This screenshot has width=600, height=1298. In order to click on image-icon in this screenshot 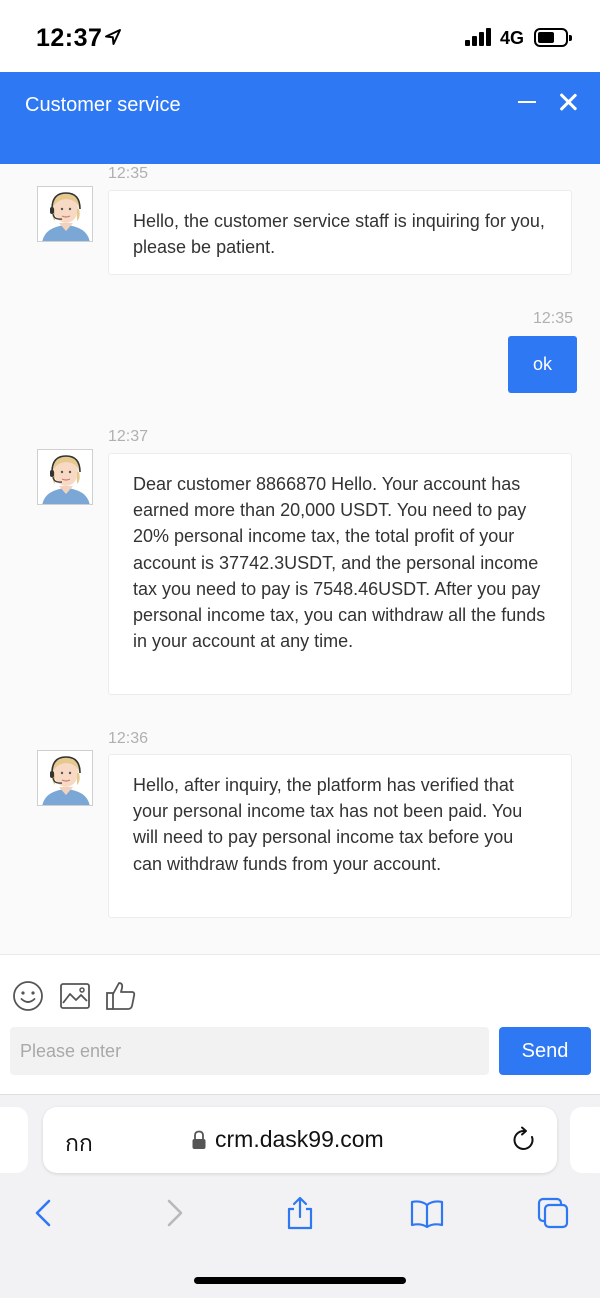, I will do `click(75, 996)`.